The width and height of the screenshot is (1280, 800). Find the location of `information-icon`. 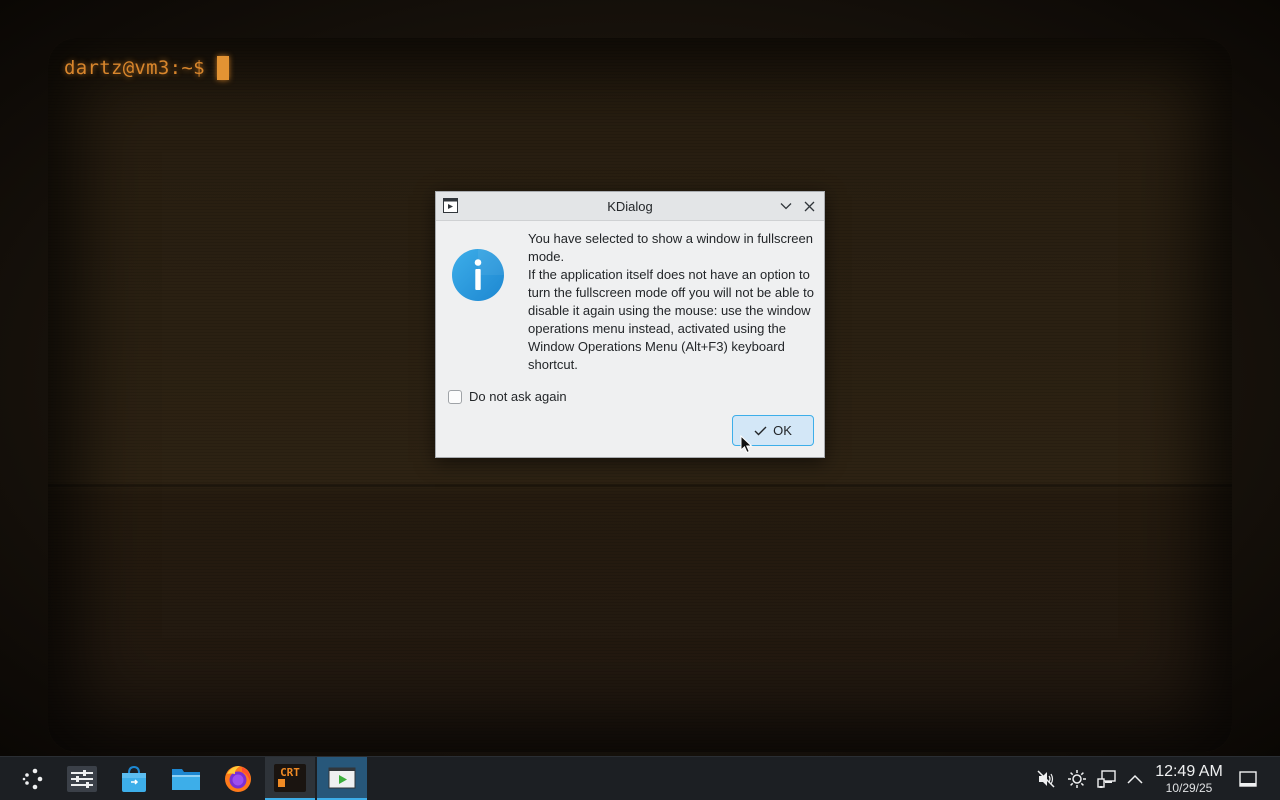

information-icon is located at coordinates (478, 275).